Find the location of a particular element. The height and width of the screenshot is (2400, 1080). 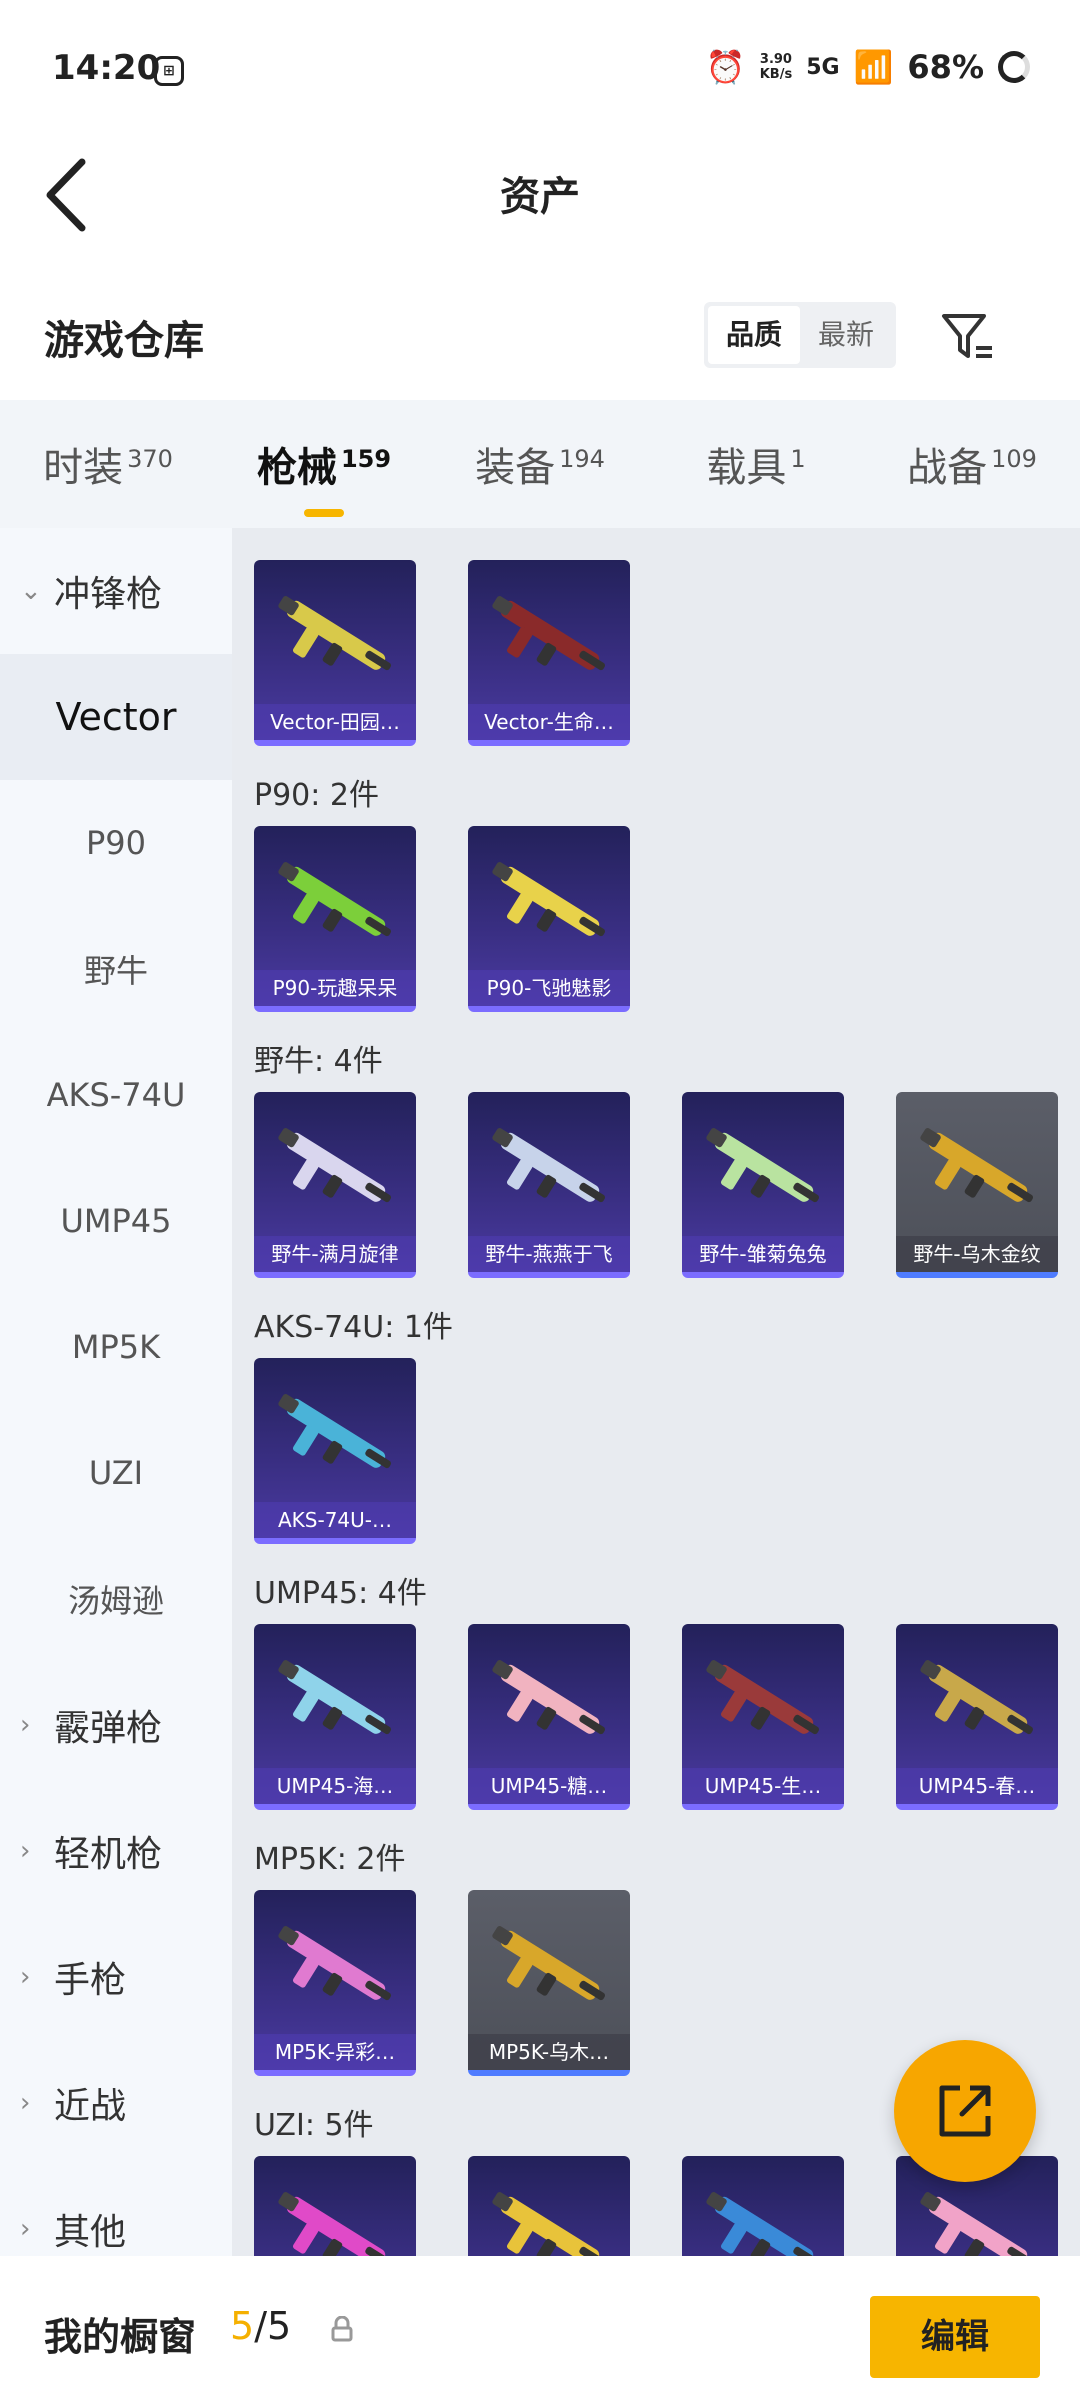

warehouse-header: 游戏仓库 品质 最新 is located at coordinates (540, 325).